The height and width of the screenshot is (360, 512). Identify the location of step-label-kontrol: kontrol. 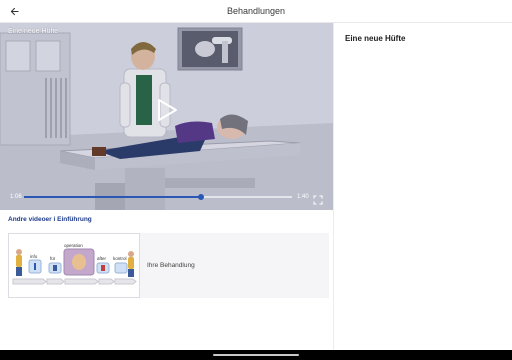
(120, 258).